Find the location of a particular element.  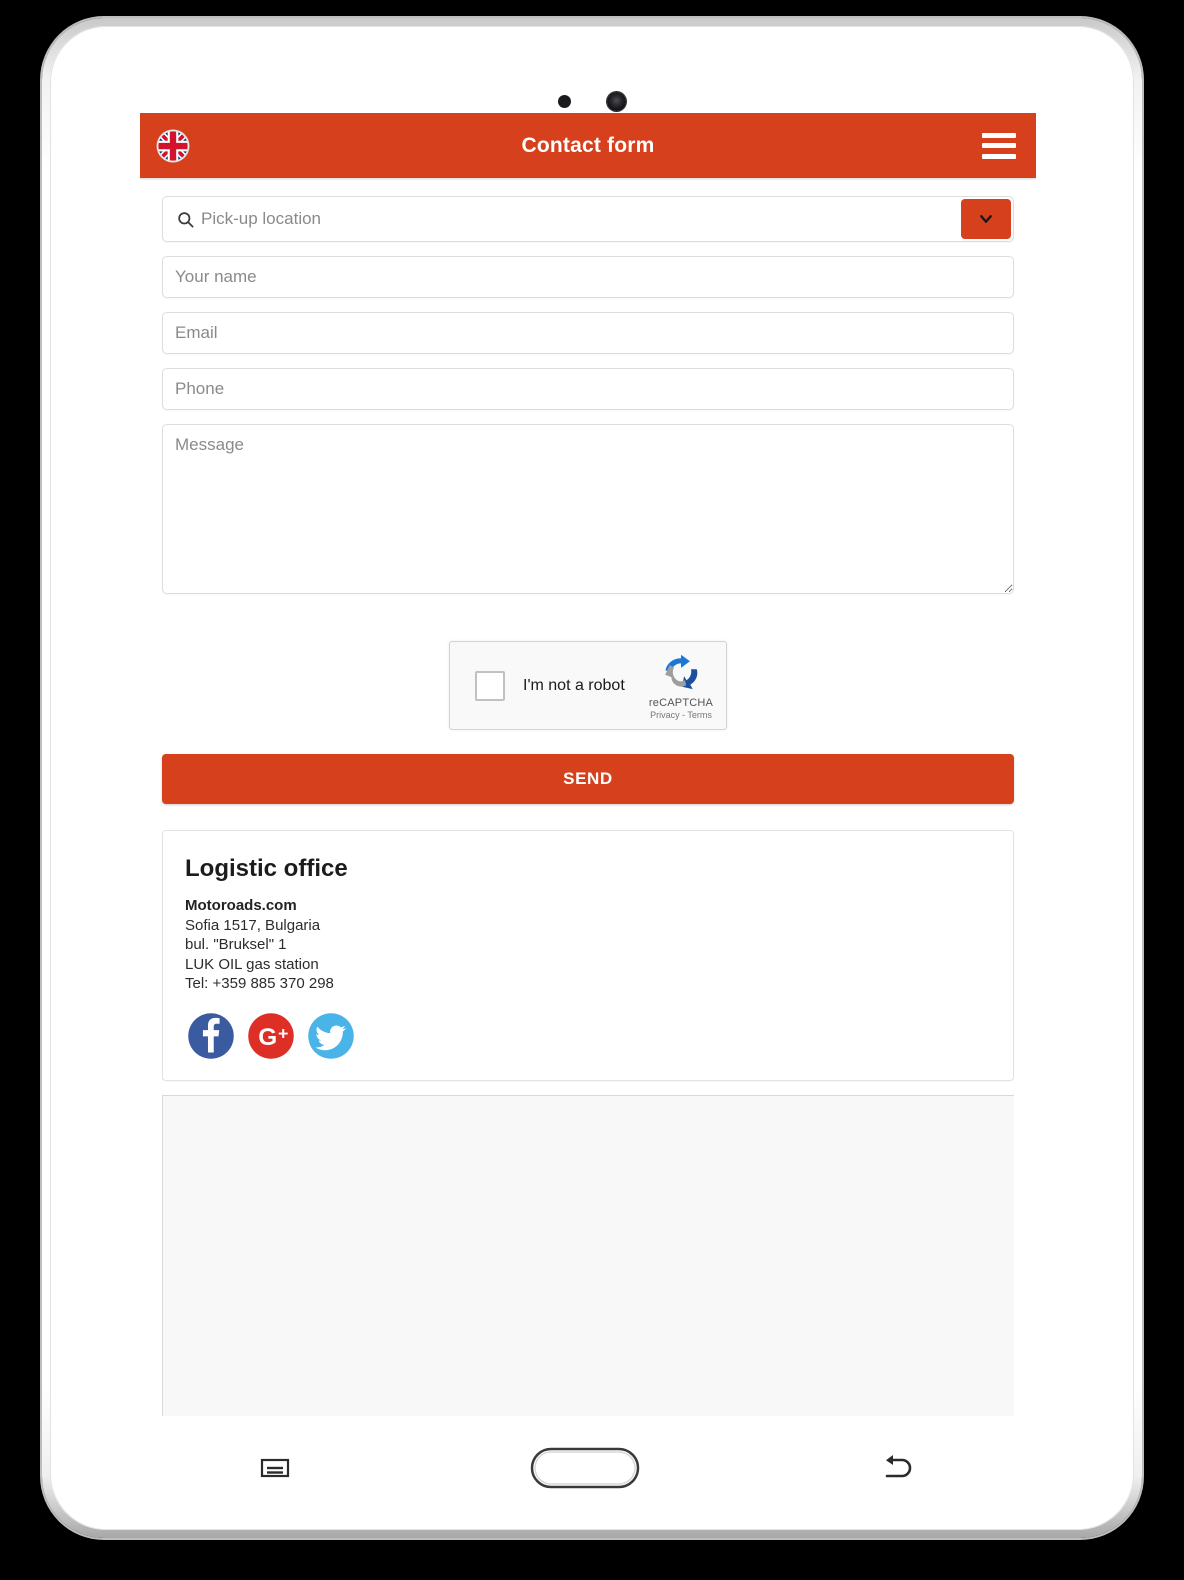

name-row is located at coordinates (588, 277).